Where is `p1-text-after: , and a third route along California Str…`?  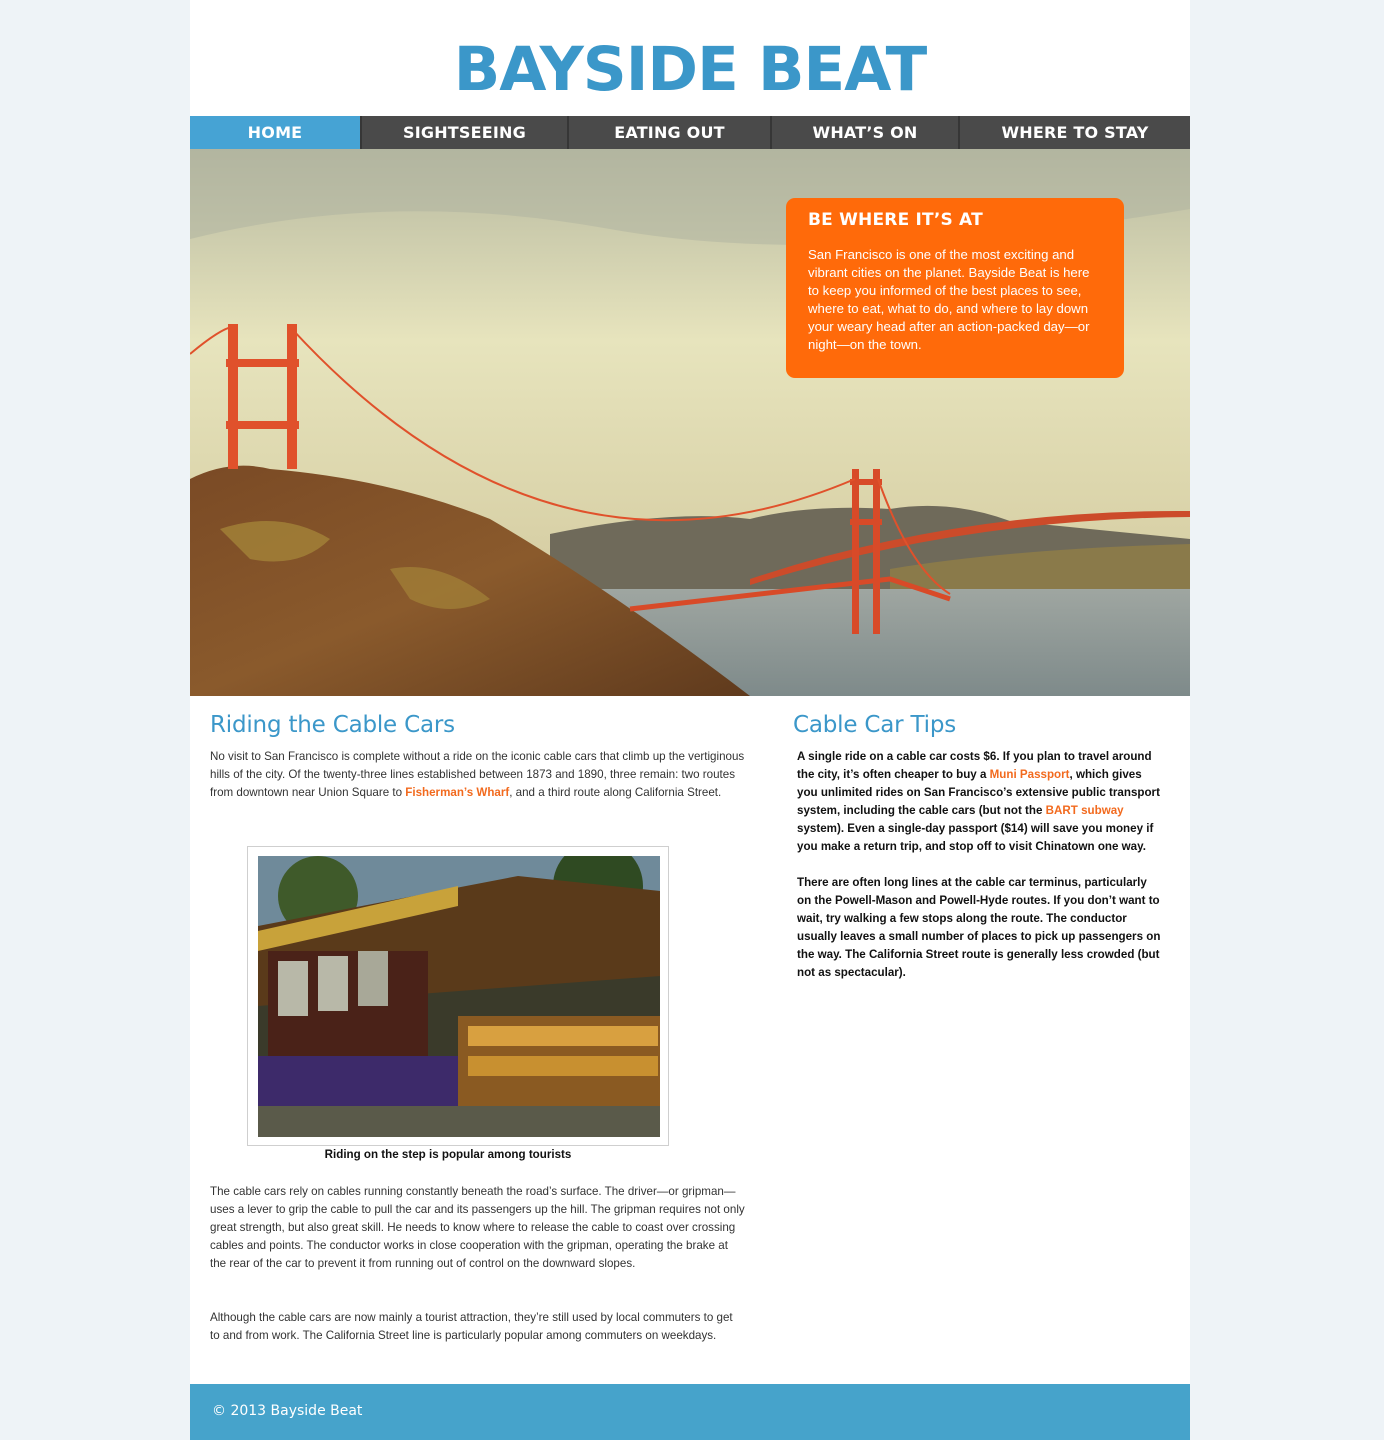
p1-text-after: , and a third route along California Str… is located at coordinates (615, 792).